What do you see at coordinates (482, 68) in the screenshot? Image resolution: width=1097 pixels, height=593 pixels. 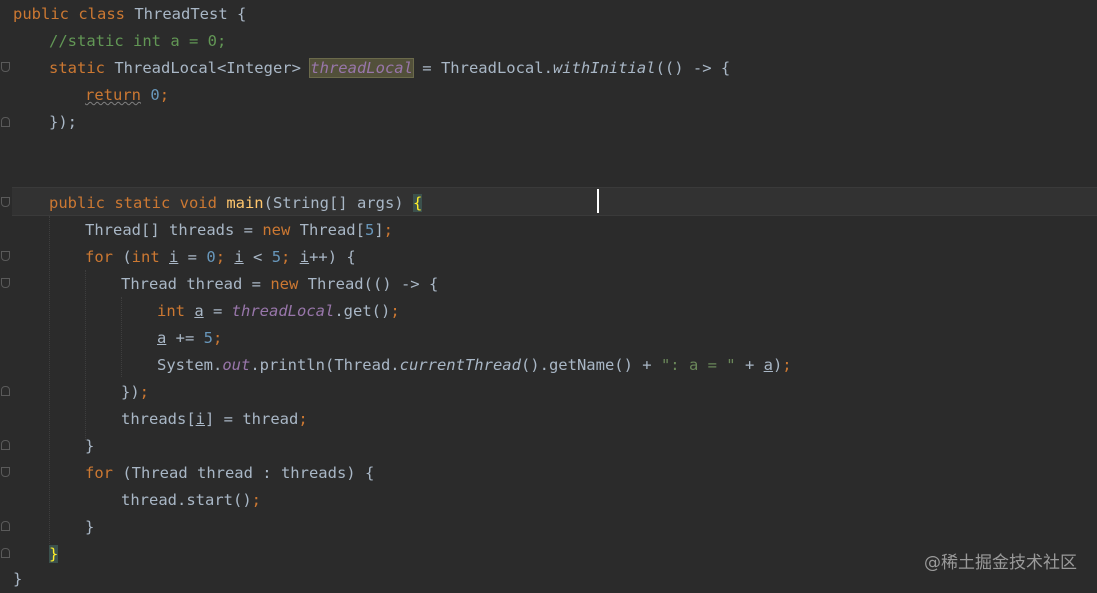 I see `code-token: = ThreadLocal.` at bounding box center [482, 68].